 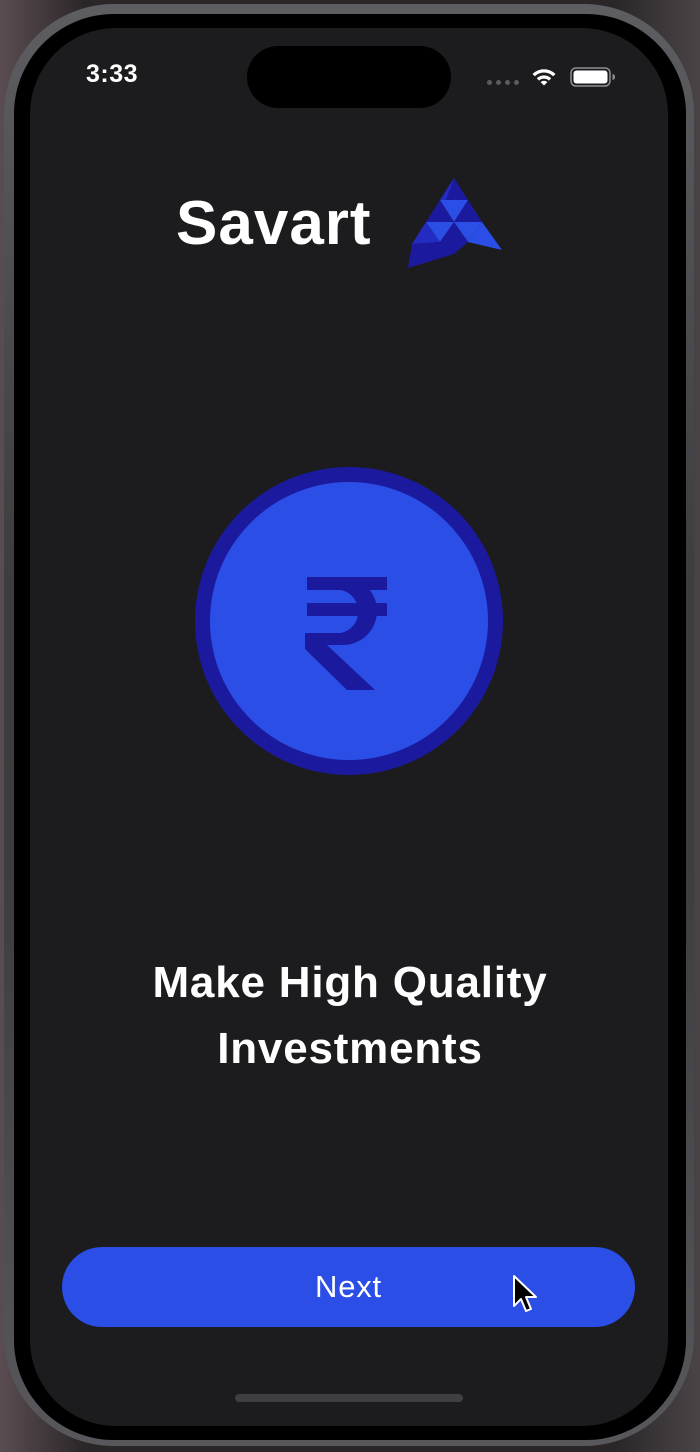 What do you see at coordinates (349, 621) in the screenshot?
I see `rupee-coin-icon` at bounding box center [349, 621].